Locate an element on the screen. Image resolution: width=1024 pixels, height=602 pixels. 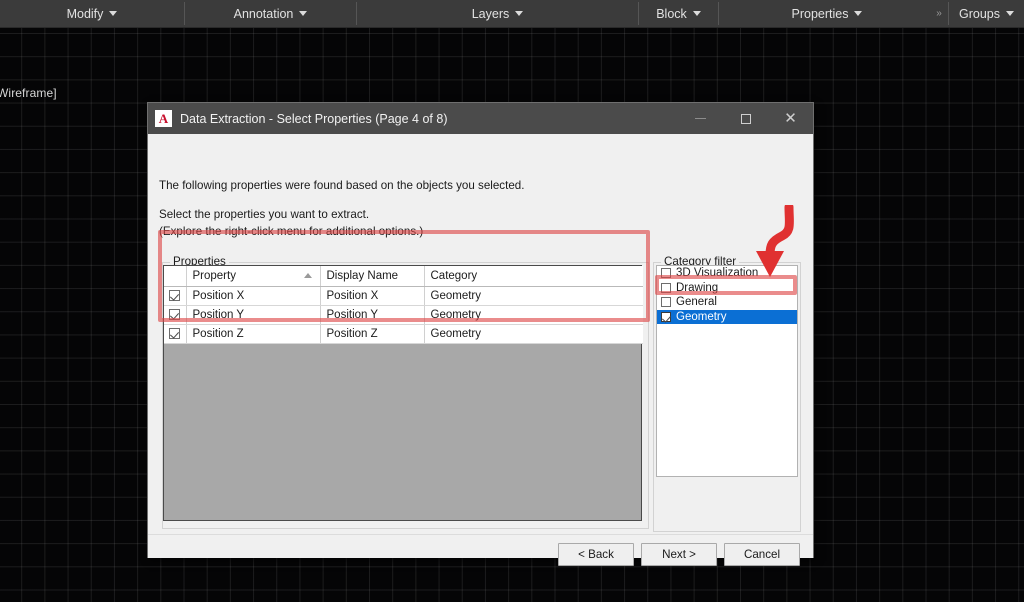
list-item: General is located at coordinates (727, 302).